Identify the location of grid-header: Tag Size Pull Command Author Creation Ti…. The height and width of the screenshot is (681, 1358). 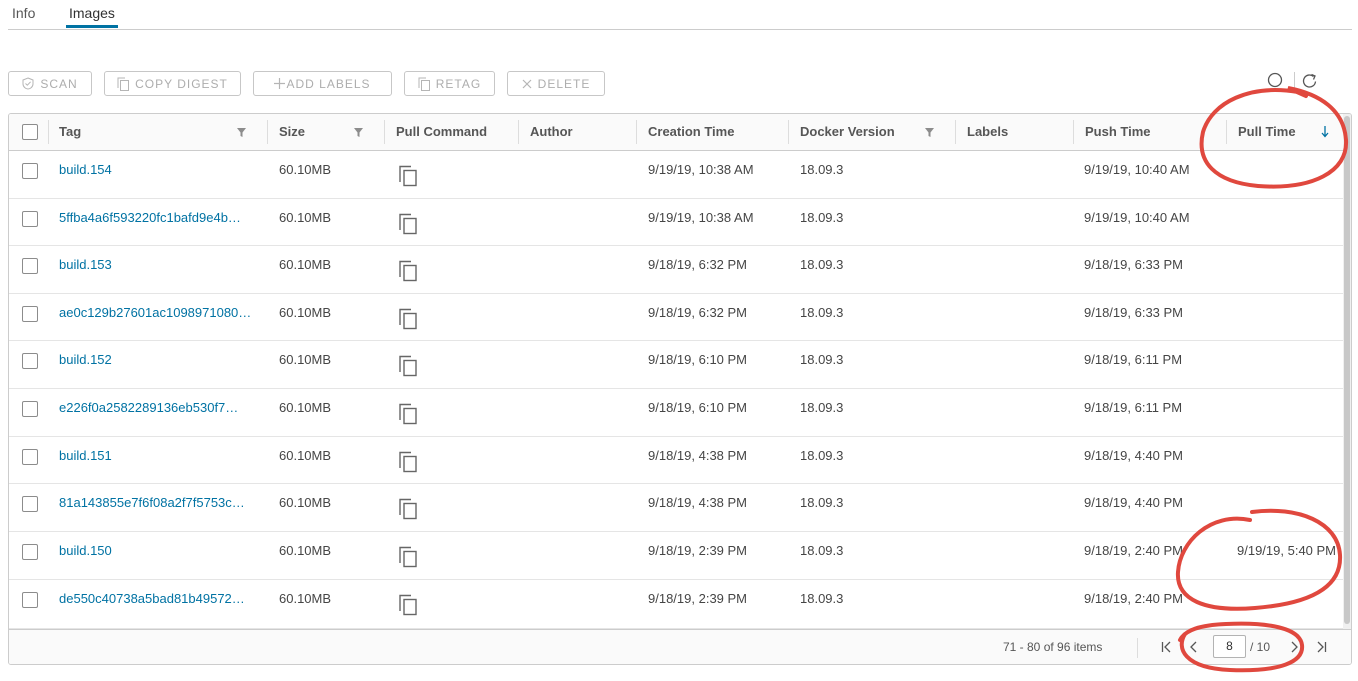
(676, 132).